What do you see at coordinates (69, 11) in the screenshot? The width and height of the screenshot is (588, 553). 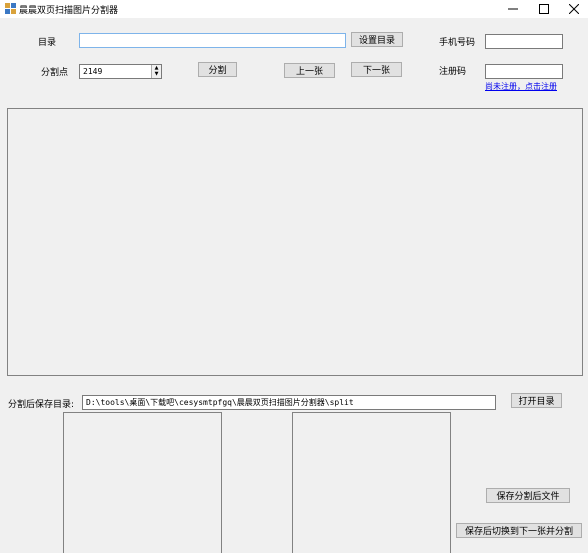 I see `window-title: 晨晨双页扫描图片分割器` at bounding box center [69, 11].